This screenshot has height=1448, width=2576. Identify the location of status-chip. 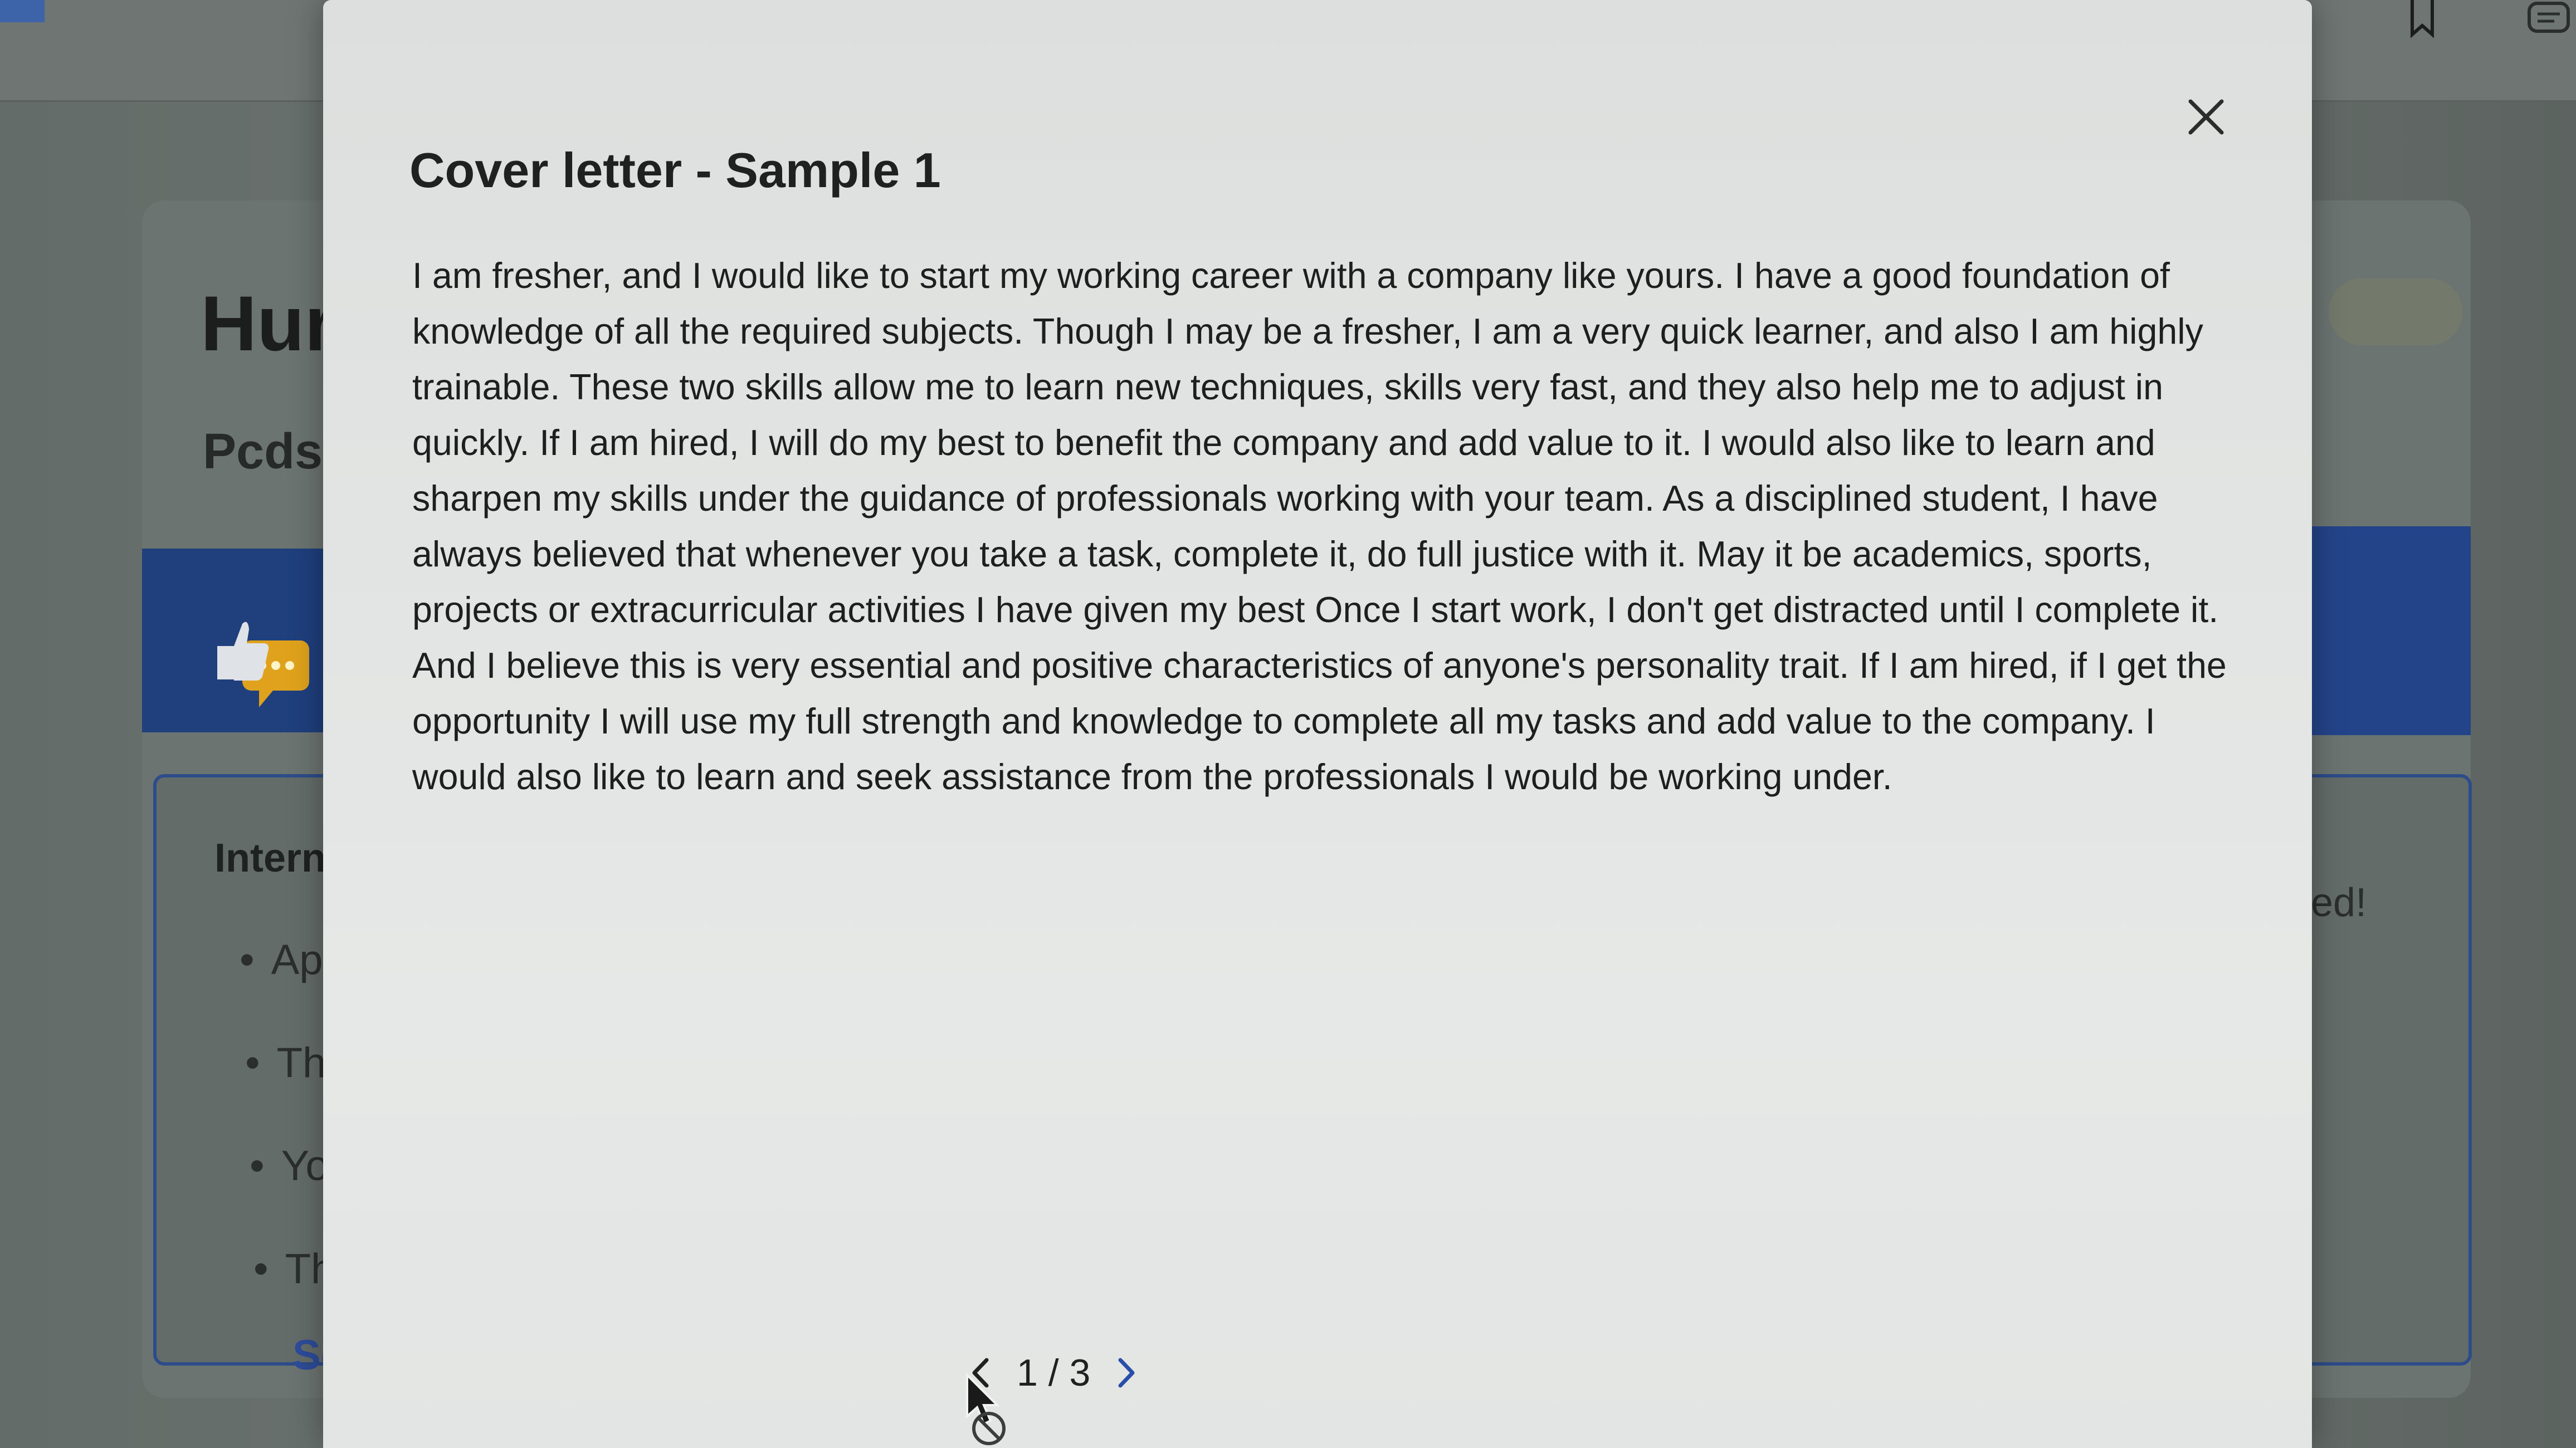
(2395, 312).